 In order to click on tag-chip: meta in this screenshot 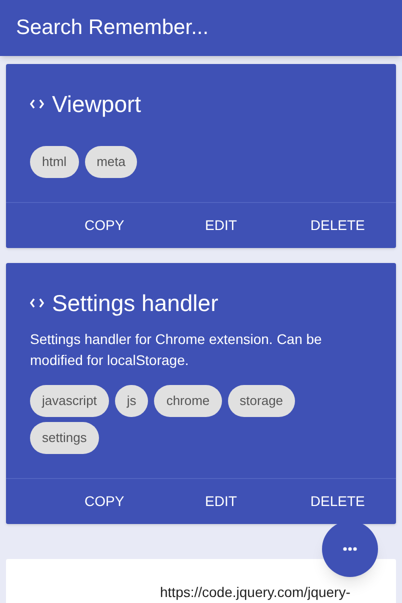, I will do `click(111, 162)`.